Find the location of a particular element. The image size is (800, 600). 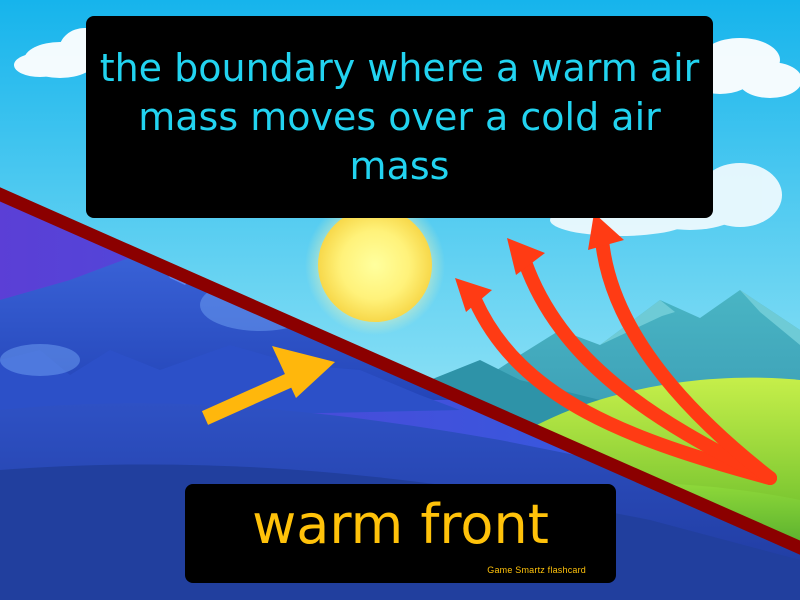

term-title: warm front is located at coordinates (400, 524).